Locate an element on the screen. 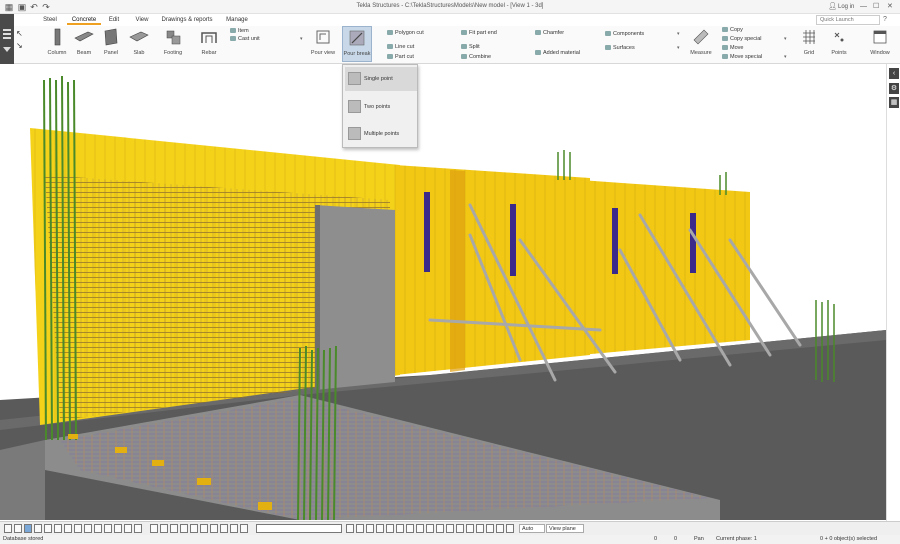  window-button: Window is located at coordinates (880, 42).